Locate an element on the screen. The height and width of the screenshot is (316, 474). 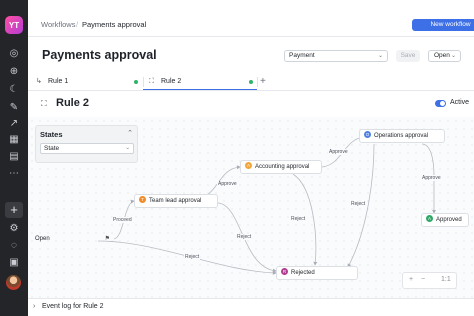
collapse-icon: ⌃ is located at coordinates (130, 133).